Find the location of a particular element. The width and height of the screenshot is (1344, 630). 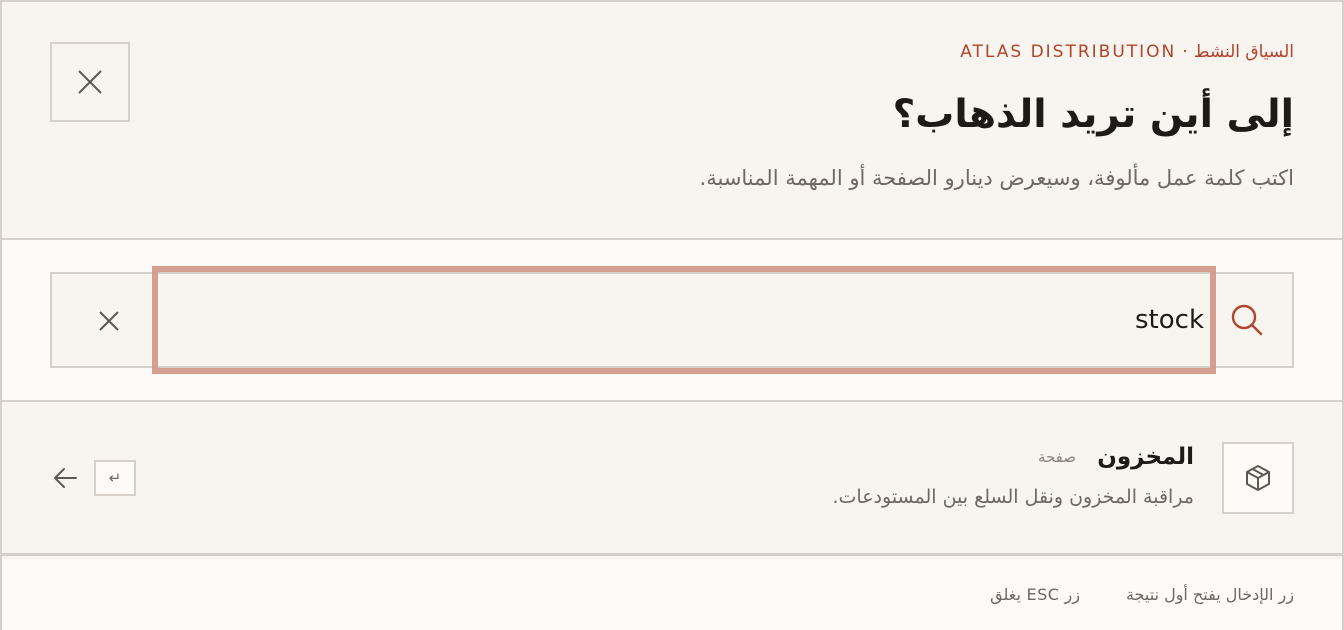

result-icon-box is located at coordinates (1258, 478).